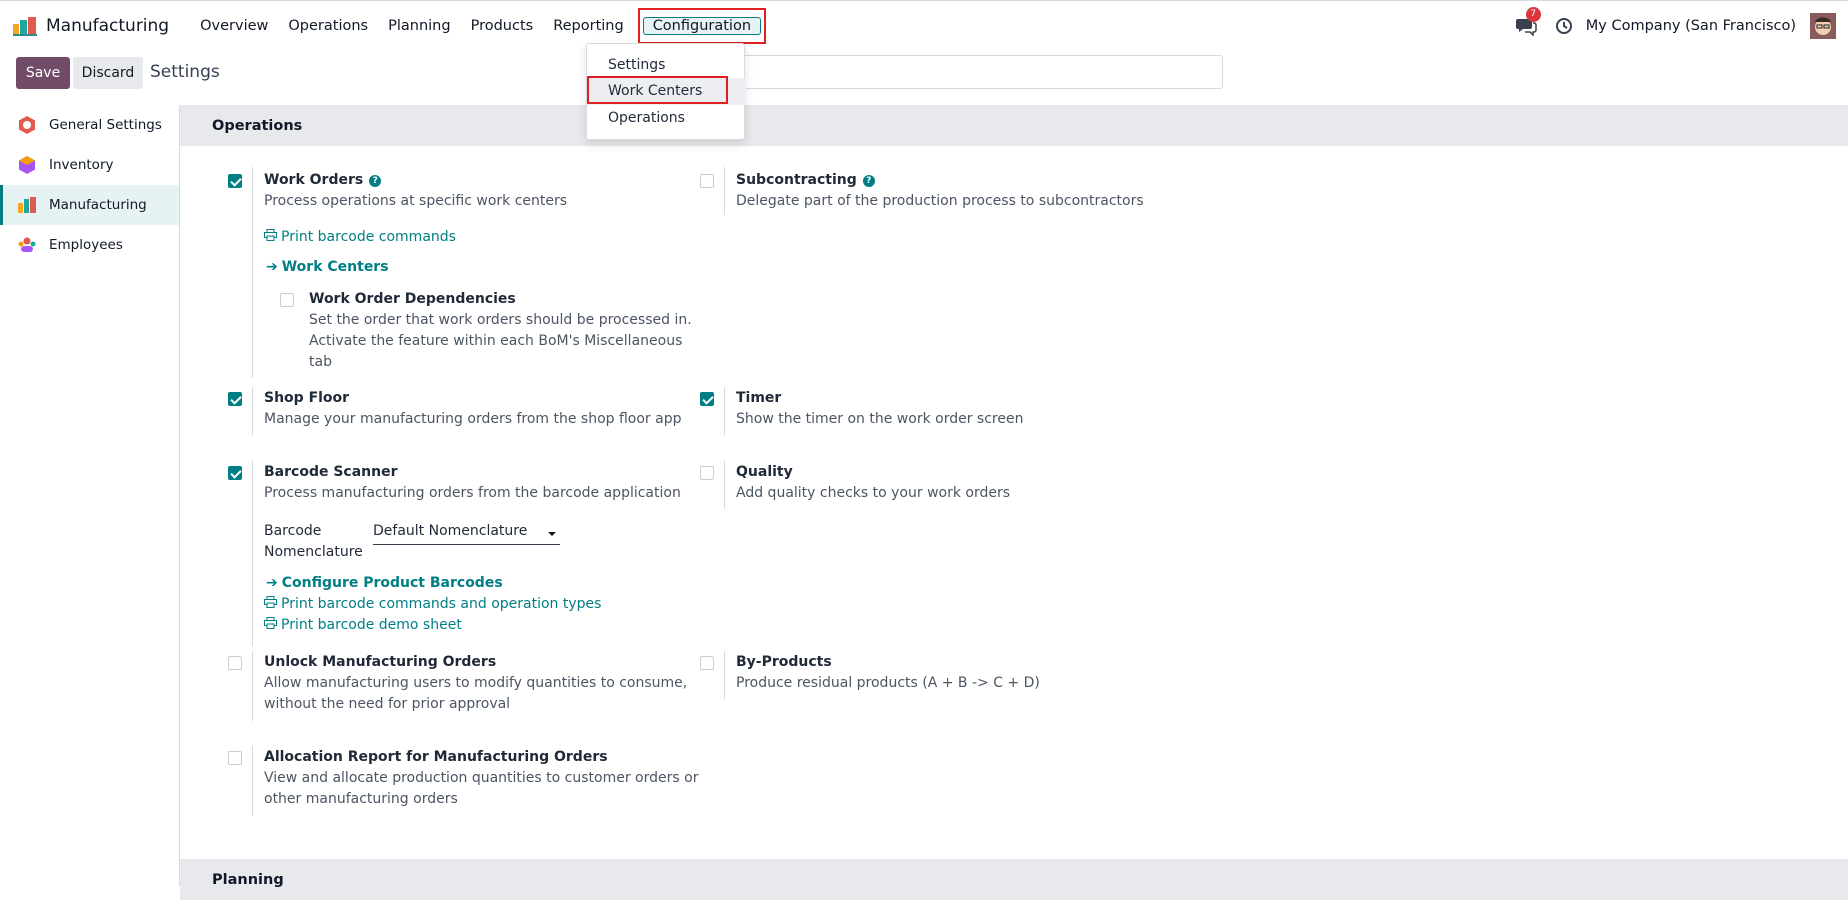 The width and height of the screenshot is (1848, 902). What do you see at coordinates (331, 472) in the screenshot?
I see `barcode-scanner-title: Barcode Scanner` at bounding box center [331, 472].